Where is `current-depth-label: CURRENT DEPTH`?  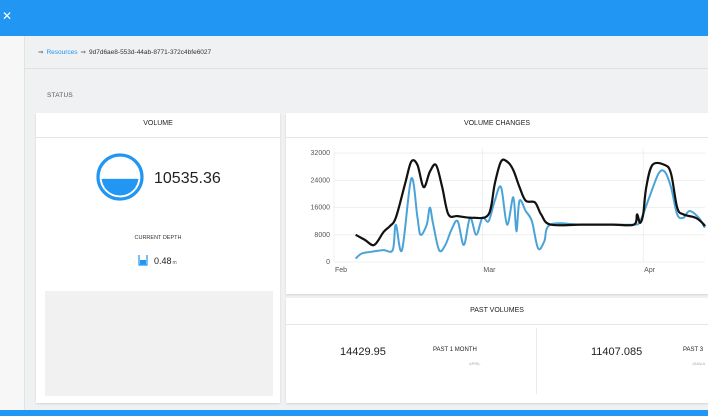
current-depth-label: CURRENT DEPTH is located at coordinates (158, 238).